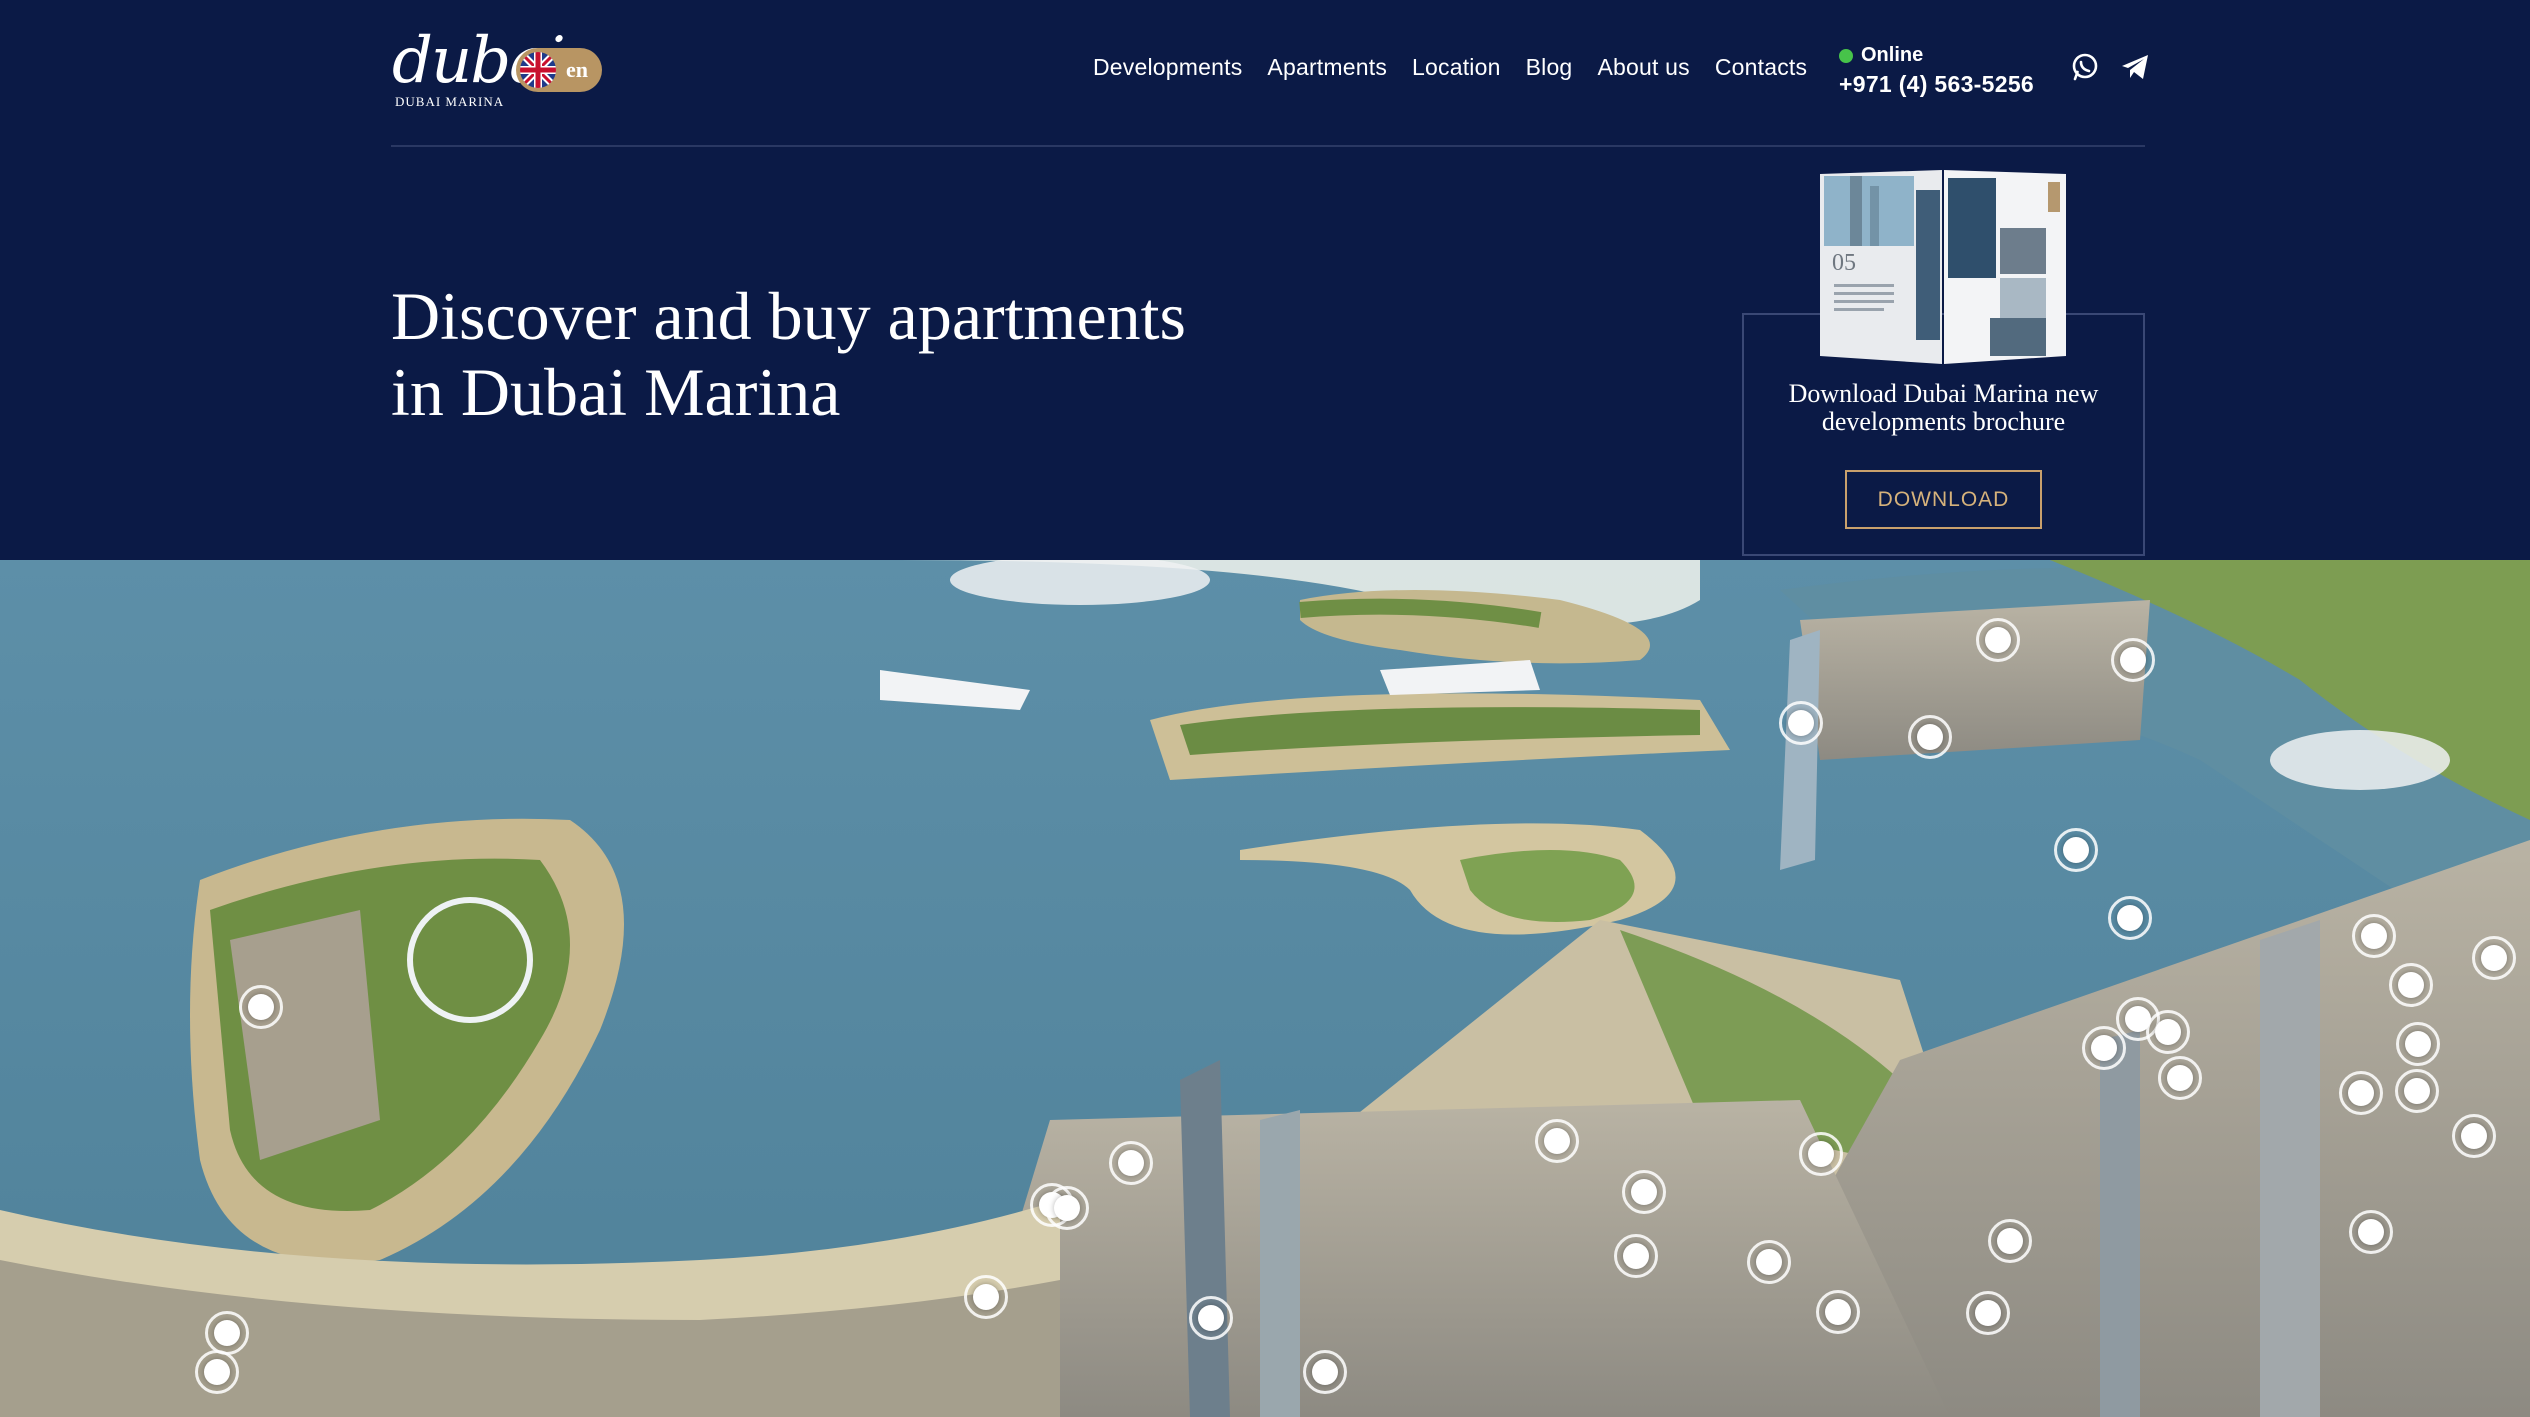 The height and width of the screenshot is (1417, 2530). What do you see at coordinates (1643, 67) in the screenshot?
I see `nav-about-us: About us` at bounding box center [1643, 67].